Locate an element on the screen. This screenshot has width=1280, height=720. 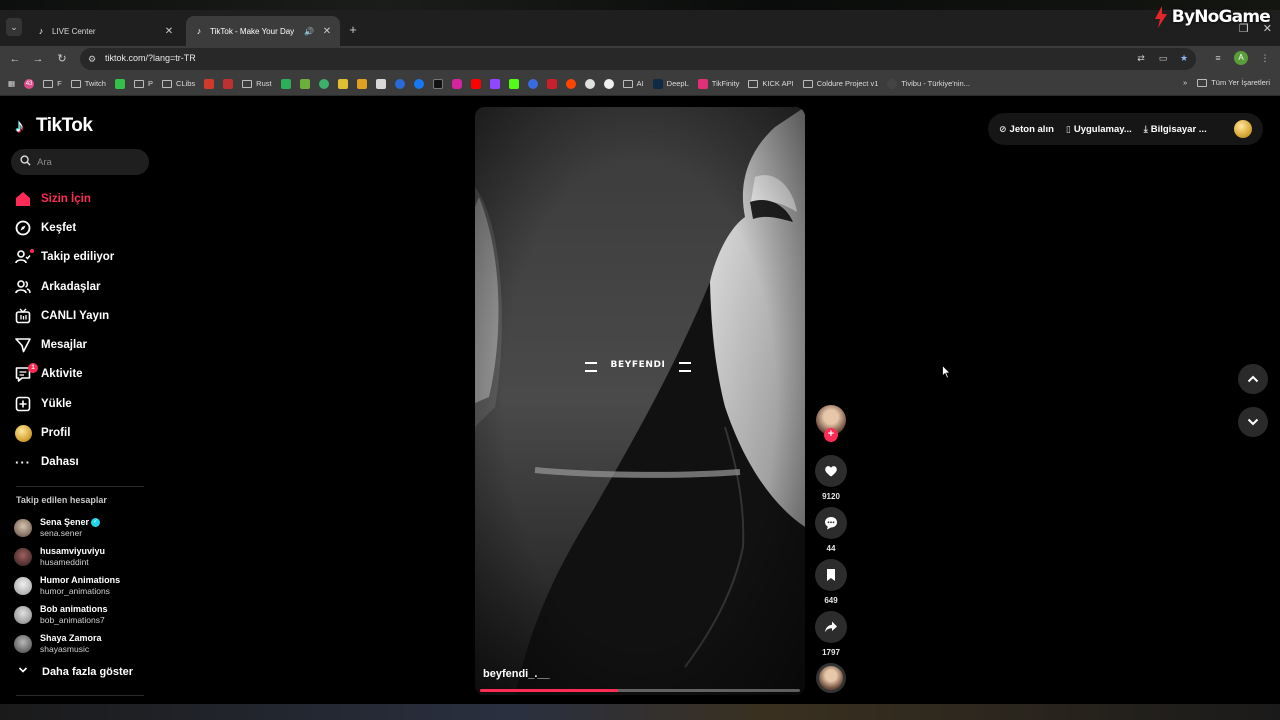
user-avatar is located at coordinates (1243, 129).